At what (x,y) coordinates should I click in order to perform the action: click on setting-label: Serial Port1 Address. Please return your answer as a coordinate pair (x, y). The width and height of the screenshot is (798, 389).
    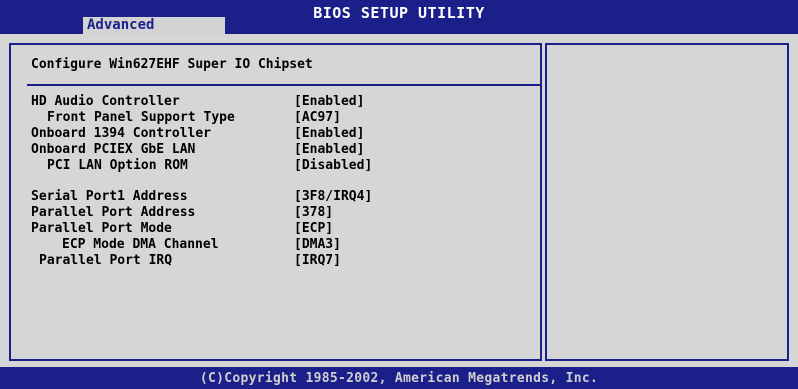
    Looking at the image, I should click on (109, 196).